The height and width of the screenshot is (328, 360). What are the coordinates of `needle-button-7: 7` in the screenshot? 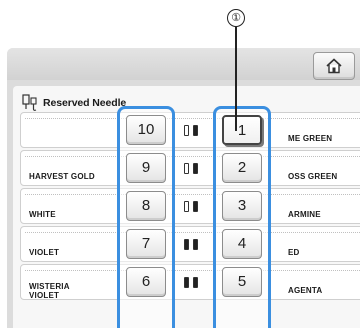 It's located at (146, 244).